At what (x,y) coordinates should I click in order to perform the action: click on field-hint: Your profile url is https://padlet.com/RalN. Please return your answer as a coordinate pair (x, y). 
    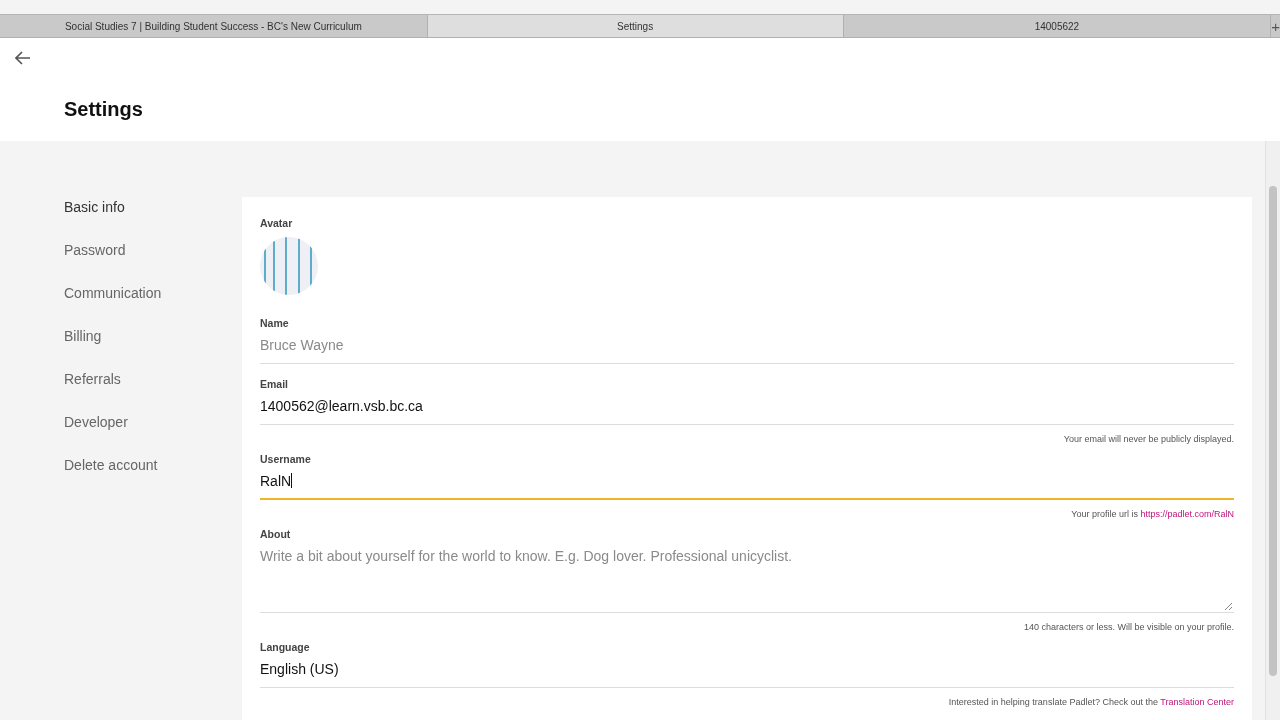
    Looking at the image, I should click on (1152, 514).